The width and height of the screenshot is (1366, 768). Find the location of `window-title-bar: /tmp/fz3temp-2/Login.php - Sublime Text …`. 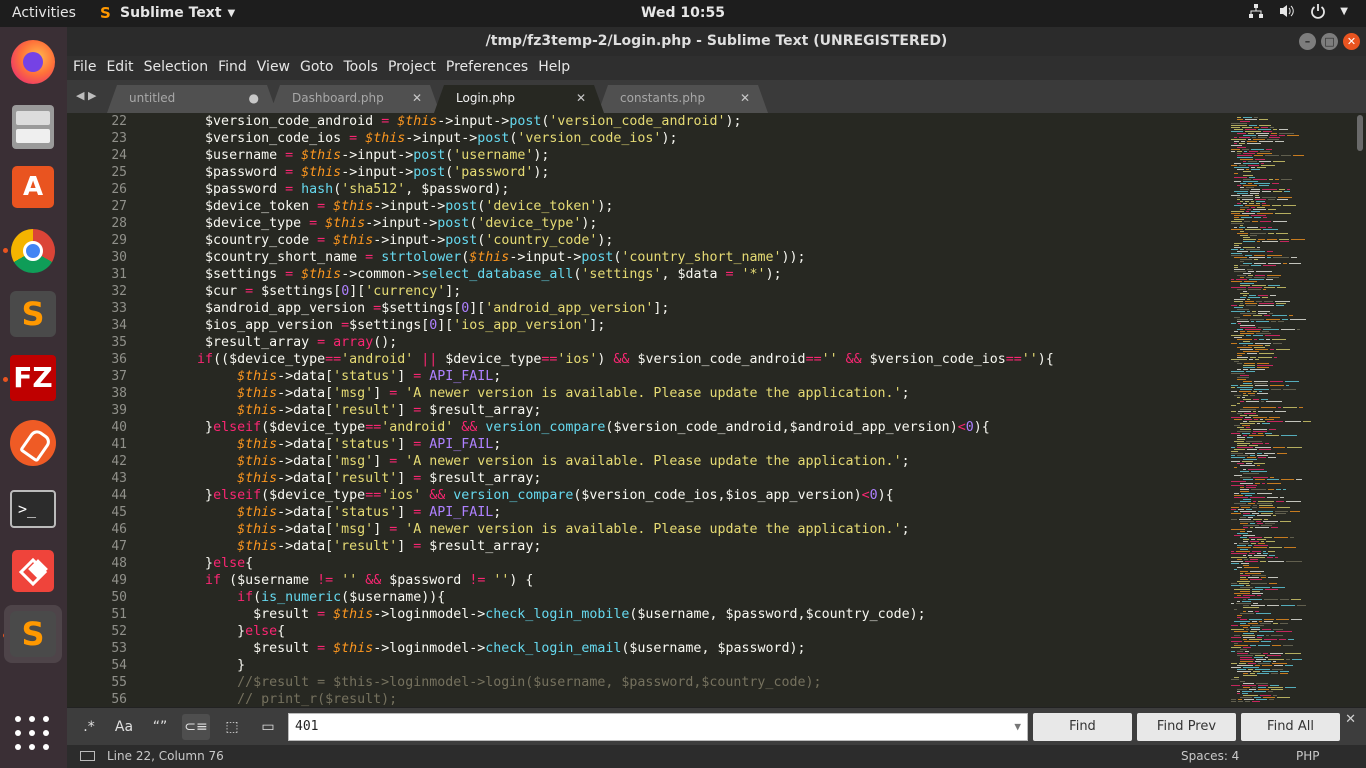

window-title-bar: /tmp/fz3temp-2/Login.php - Sublime Text … is located at coordinates (716, 41).